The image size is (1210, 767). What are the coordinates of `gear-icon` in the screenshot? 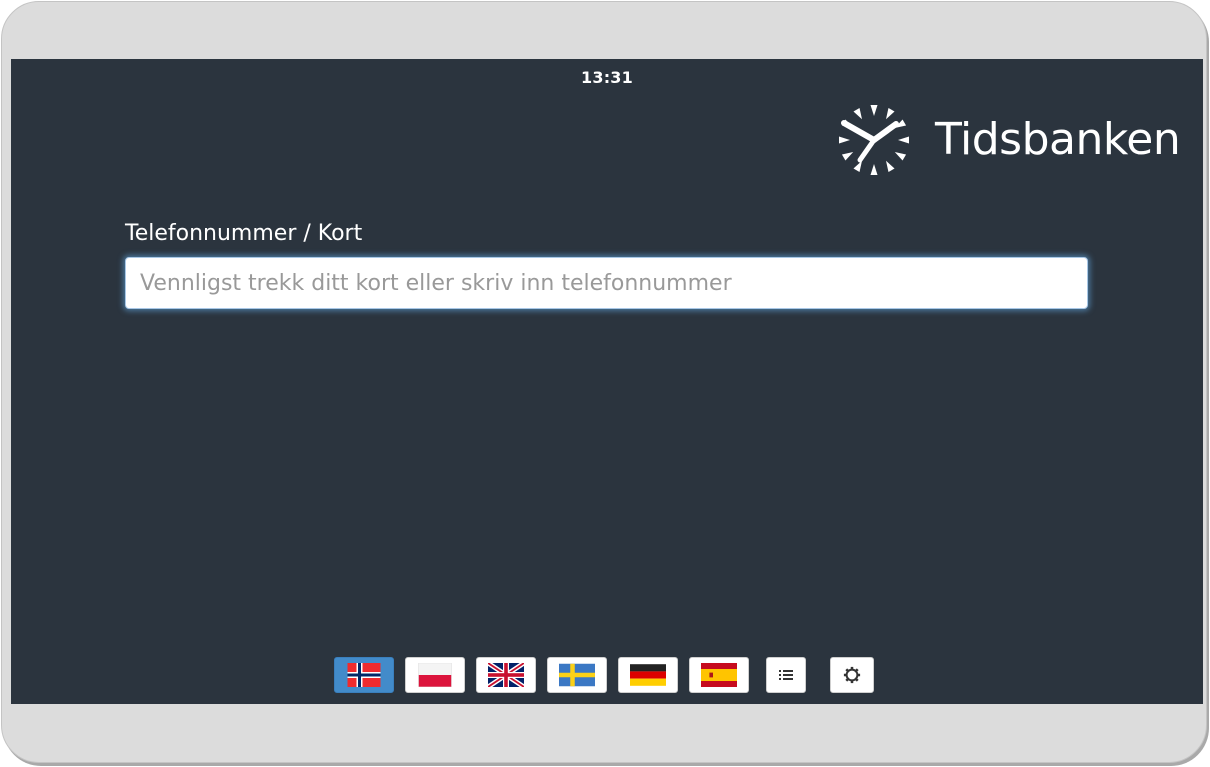 It's located at (852, 675).